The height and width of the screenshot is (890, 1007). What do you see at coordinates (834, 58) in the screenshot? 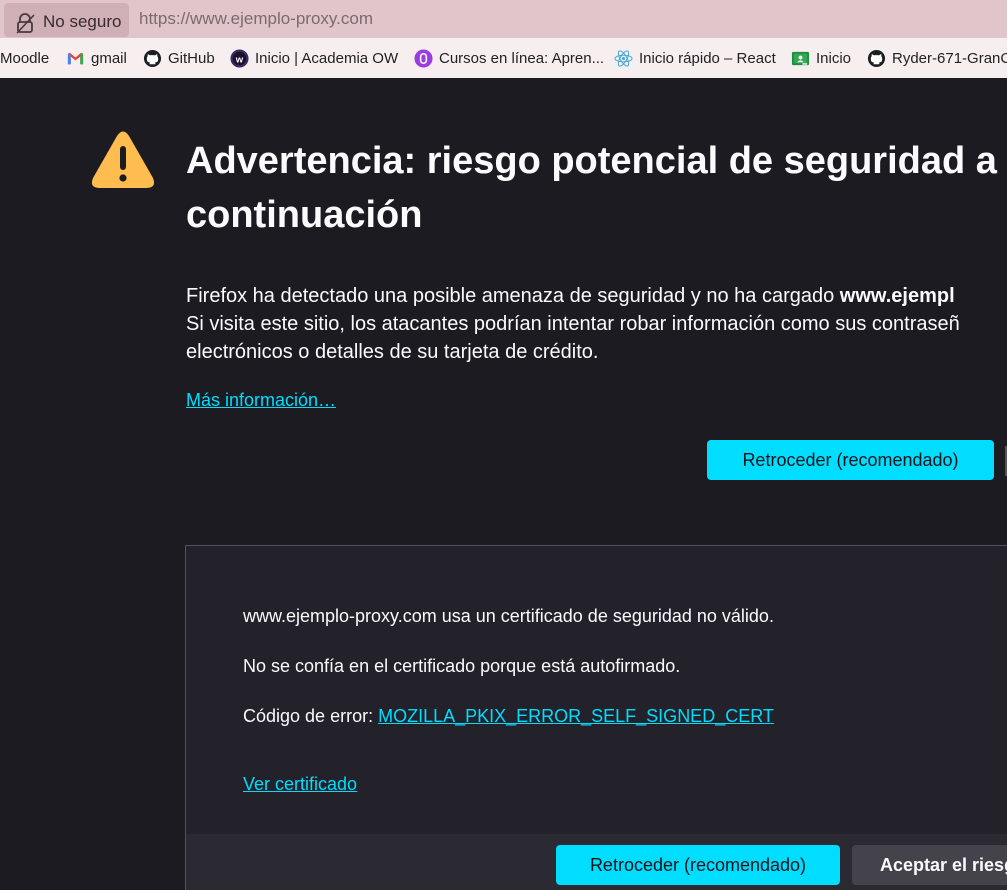
I see `bookmark-label: Inicio` at bounding box center [834, 58].